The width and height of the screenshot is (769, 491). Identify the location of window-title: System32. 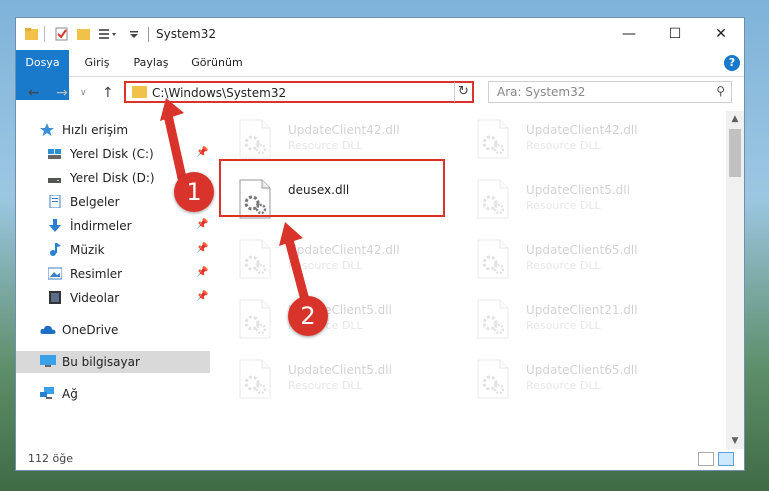
(186, 34).